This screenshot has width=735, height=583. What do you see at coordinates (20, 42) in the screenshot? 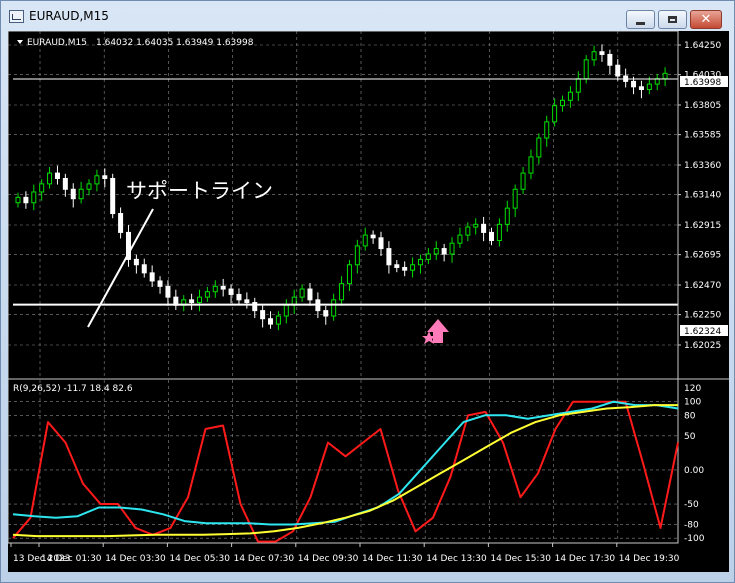
I see `dropdown-icon` at bounding box center [20, 42].